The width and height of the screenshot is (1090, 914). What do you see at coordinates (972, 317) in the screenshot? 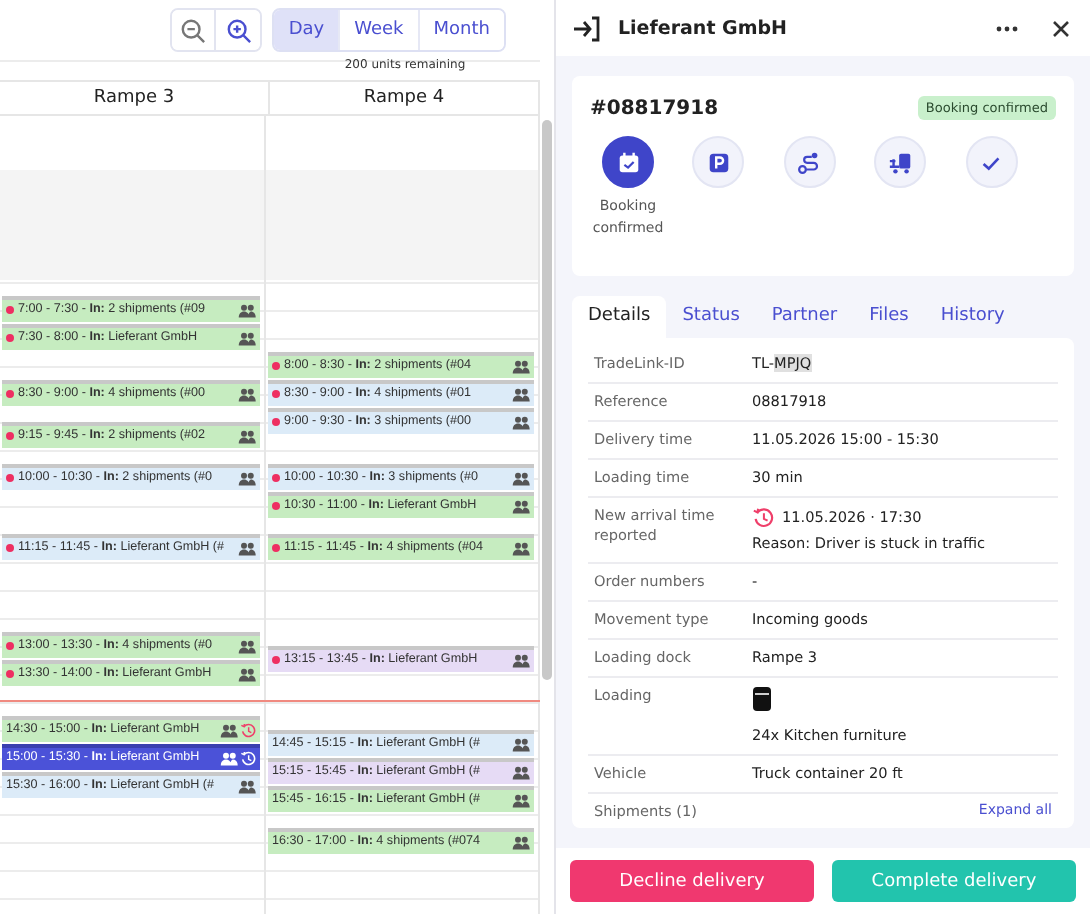
I see `tab: History` at bounding box center [972, 317].